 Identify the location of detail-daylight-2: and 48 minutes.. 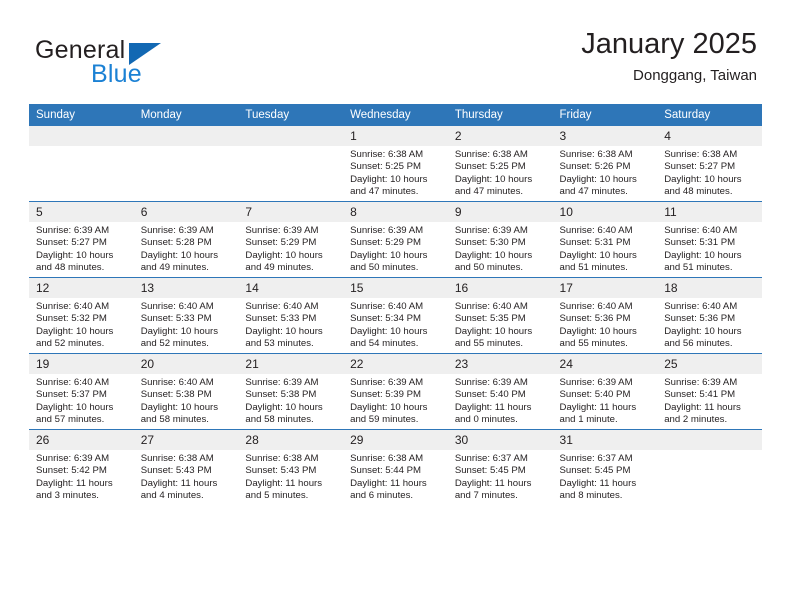
(698, 191).